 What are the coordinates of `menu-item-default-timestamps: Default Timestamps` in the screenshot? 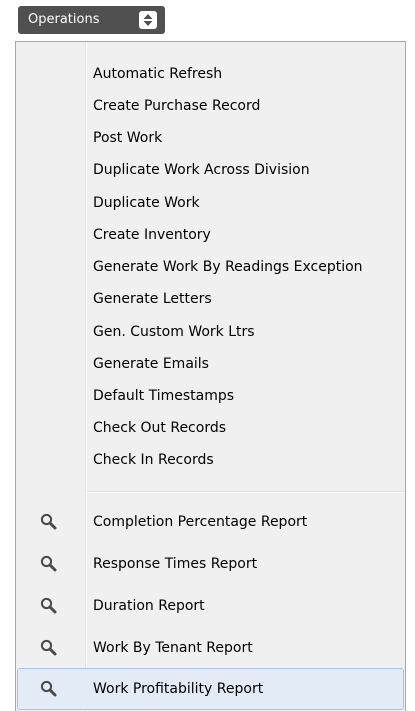 It's located at (210, 396).